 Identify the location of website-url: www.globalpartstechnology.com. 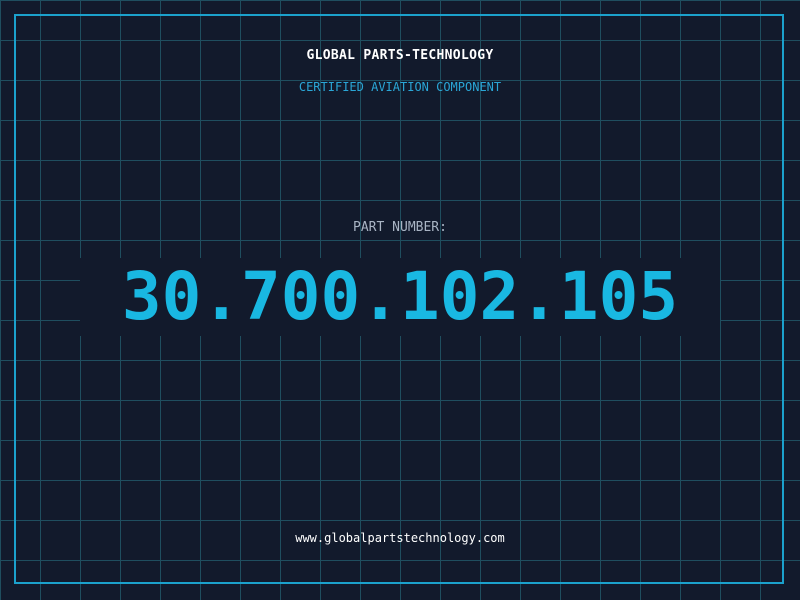
(400, 538).